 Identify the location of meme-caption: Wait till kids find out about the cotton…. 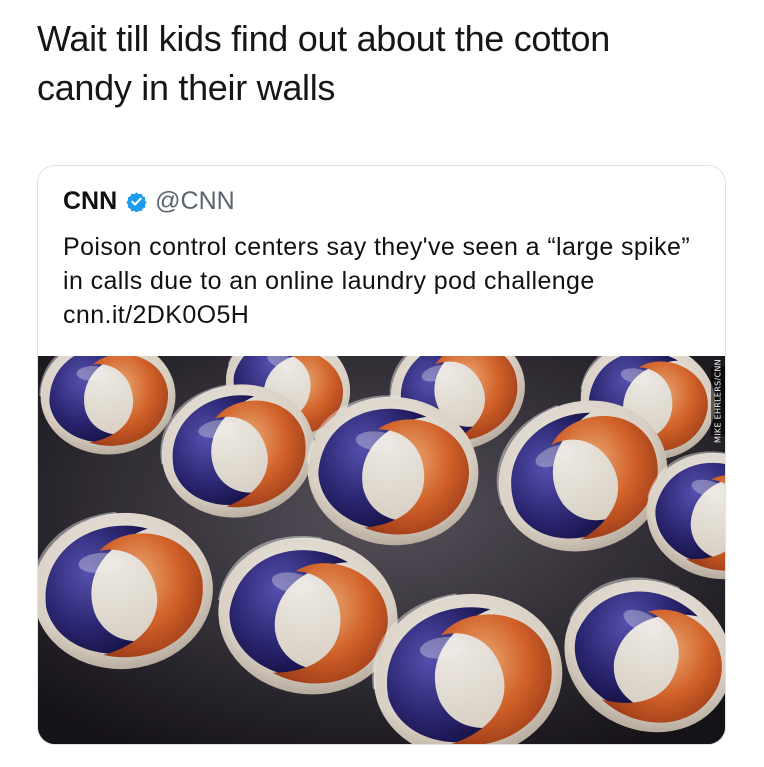
(387, 63).